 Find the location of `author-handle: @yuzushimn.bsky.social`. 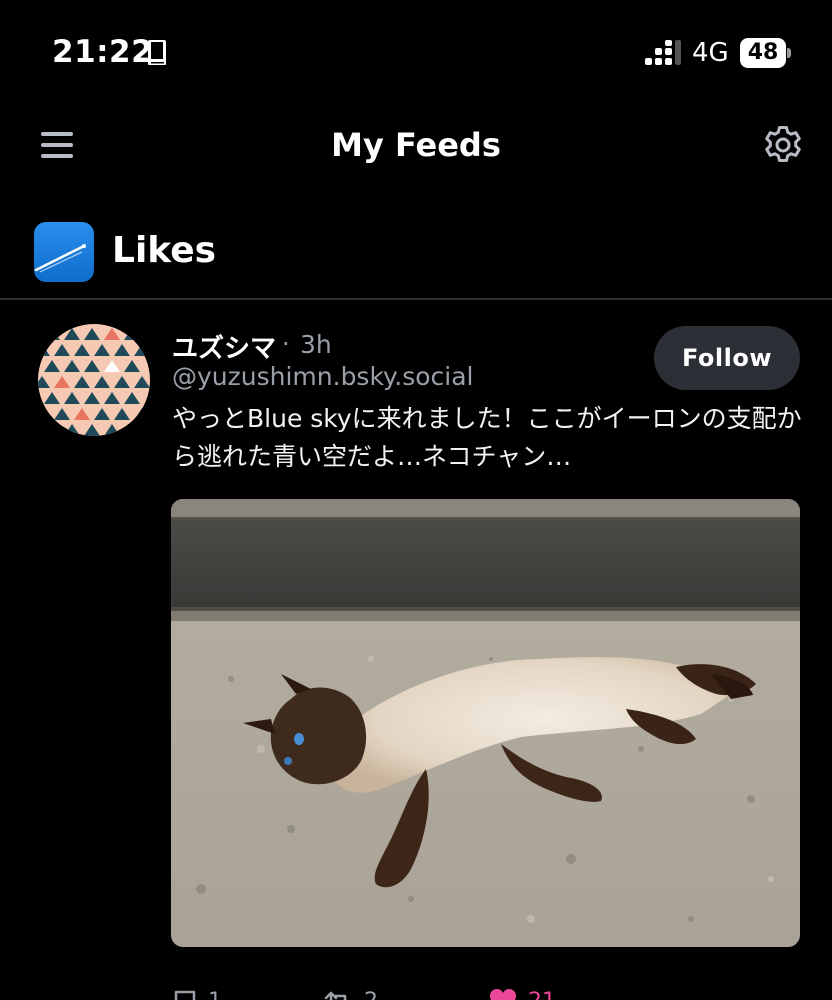

author-handle: @yuzushimn.bsky.social is located at coordinates (323, 376).